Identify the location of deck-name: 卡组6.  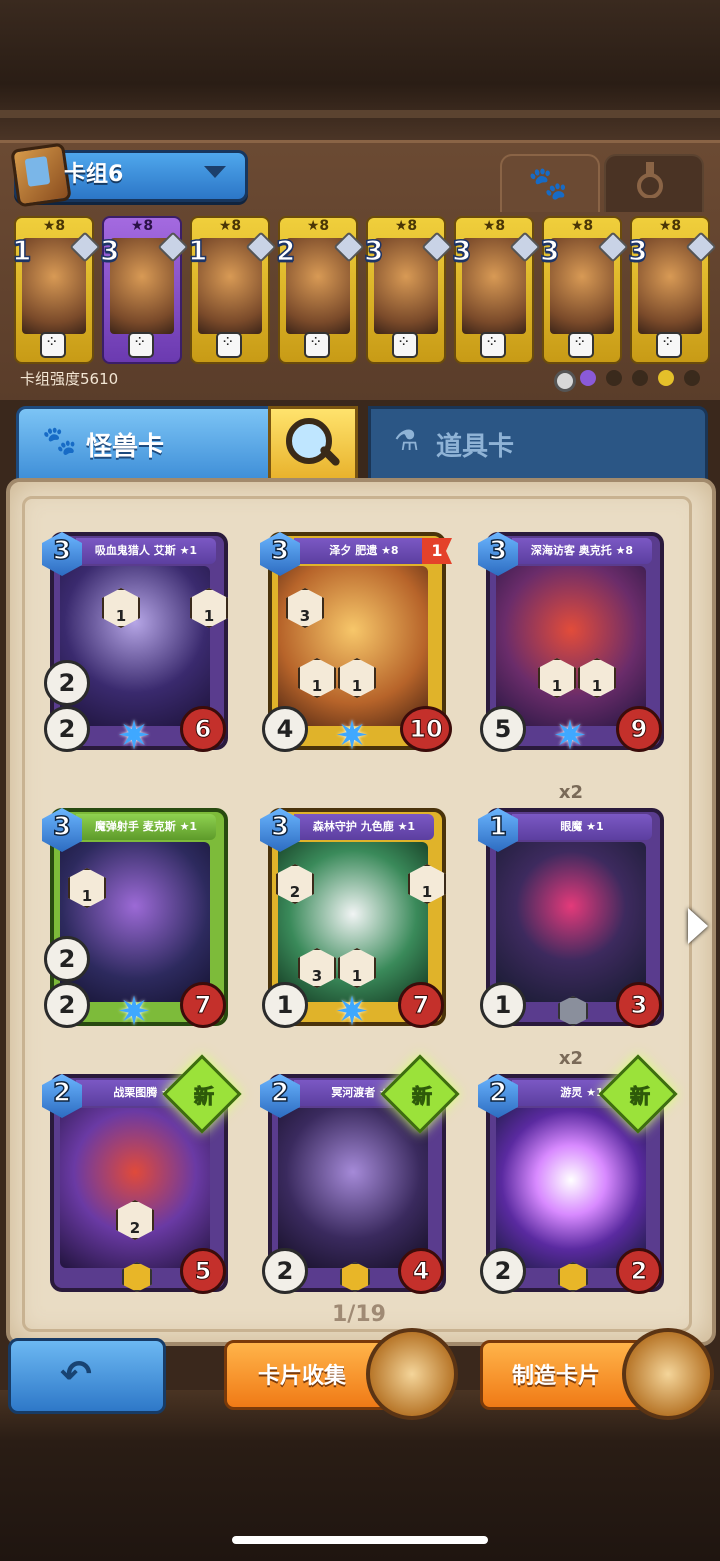
(94, 174).